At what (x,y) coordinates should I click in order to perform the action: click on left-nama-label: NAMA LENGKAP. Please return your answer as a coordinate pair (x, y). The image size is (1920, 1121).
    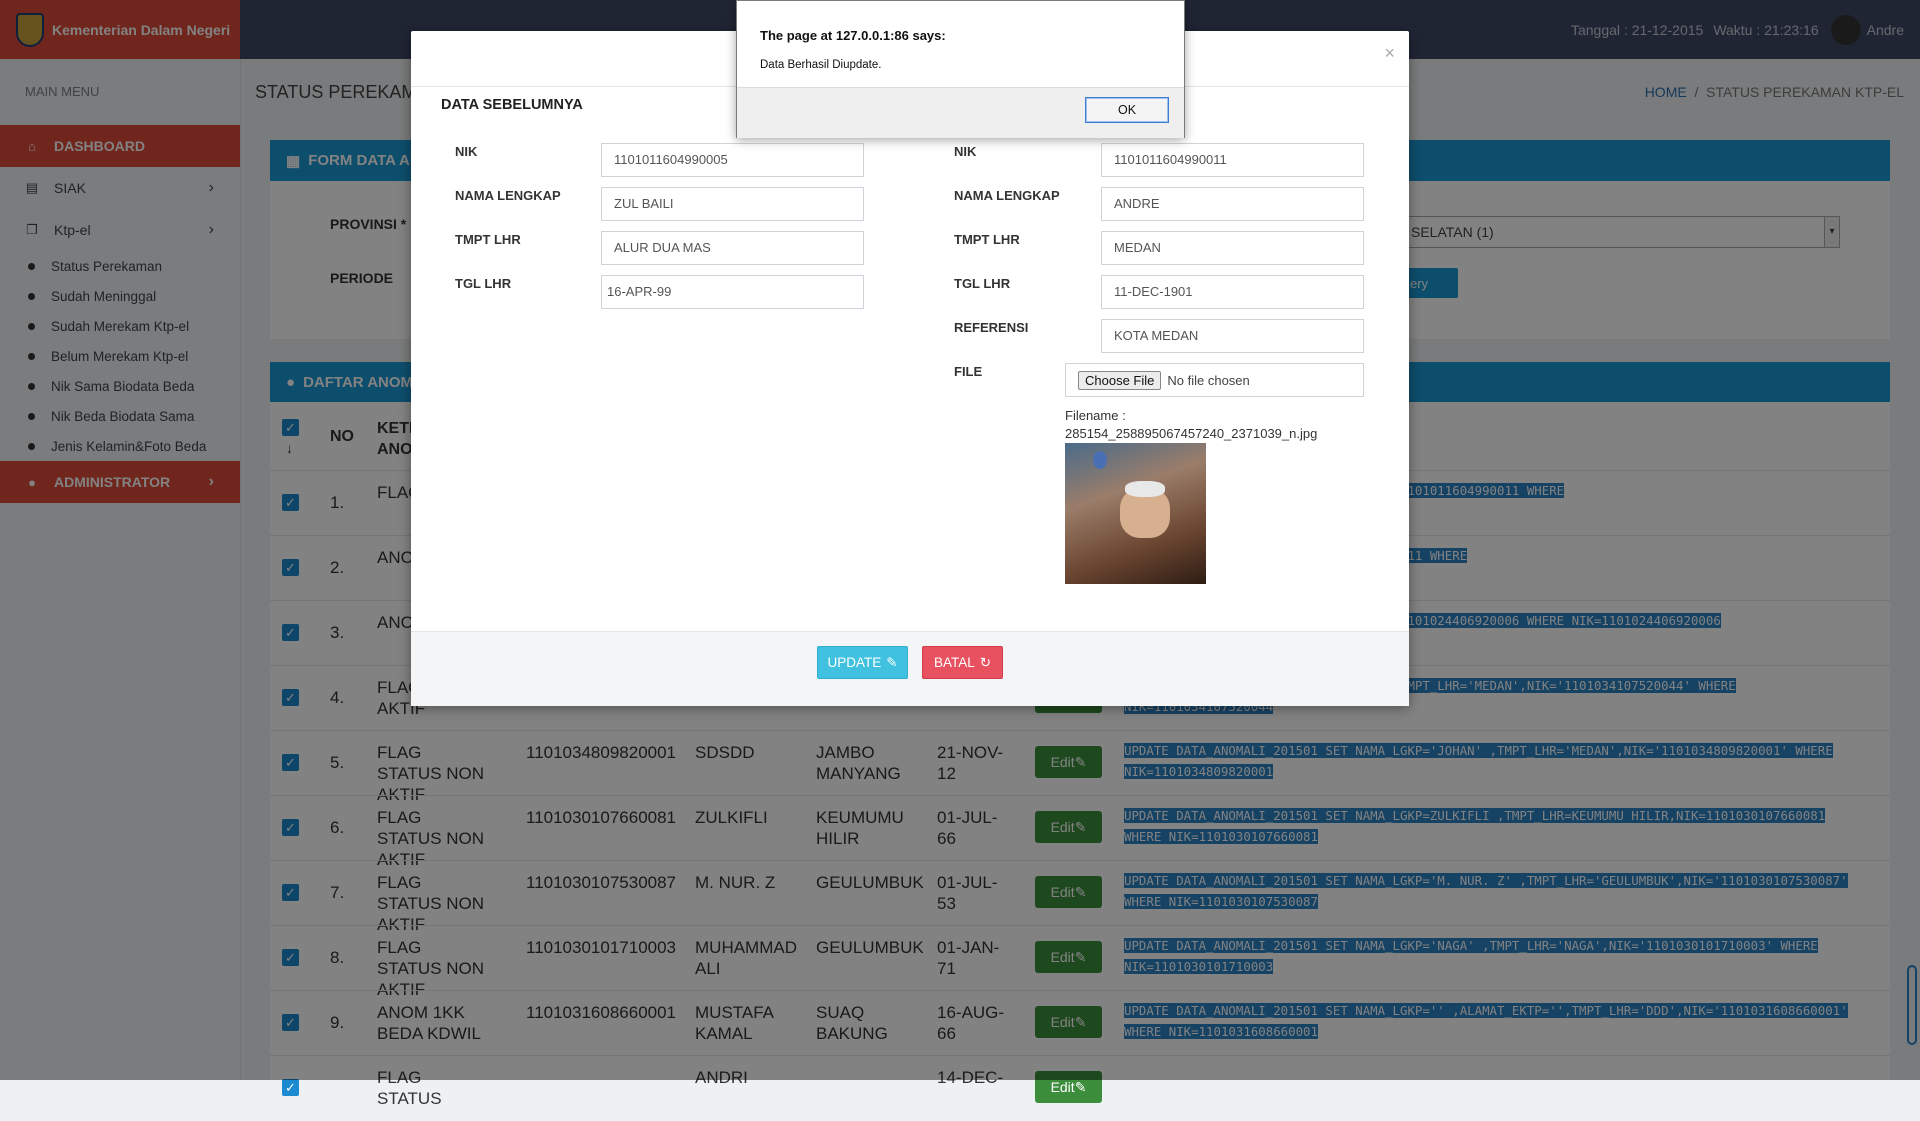
    Looking at the image, I should click on (508, 195).